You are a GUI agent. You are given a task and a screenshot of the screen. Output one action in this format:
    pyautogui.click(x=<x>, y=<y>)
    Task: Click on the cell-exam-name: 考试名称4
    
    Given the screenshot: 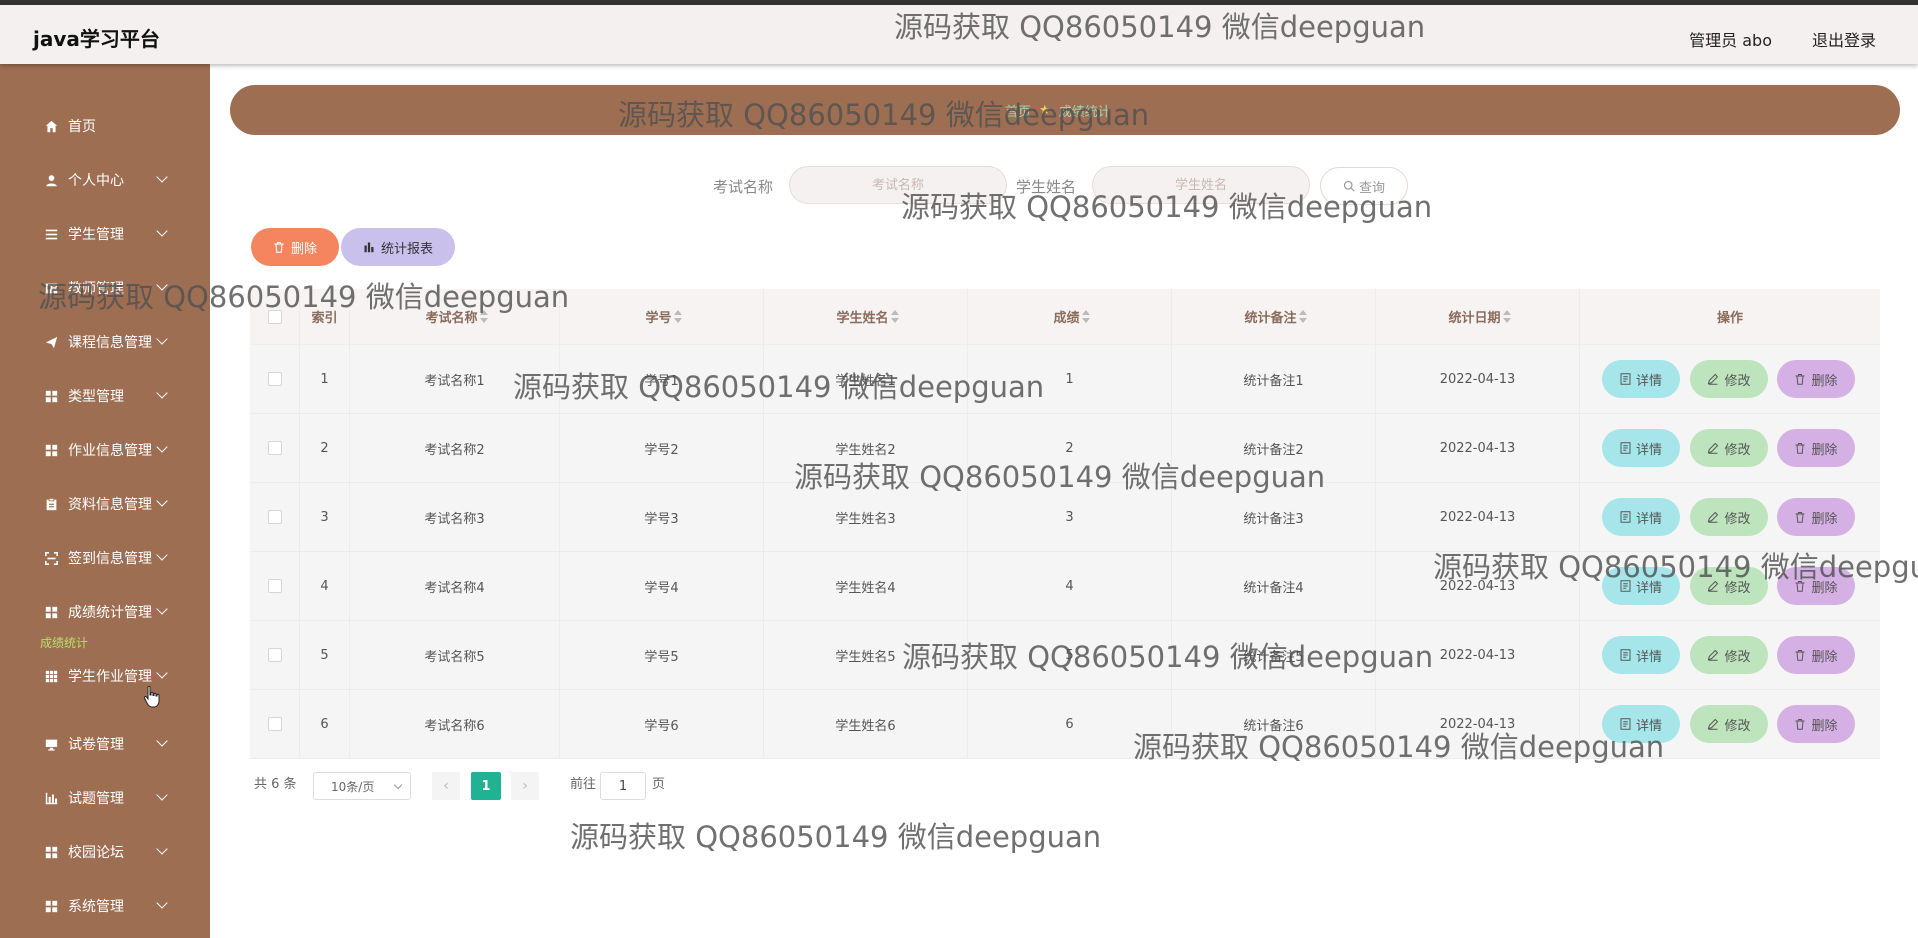 What is the action you would take?
    pyautogui.click(x=455, y=586)
    